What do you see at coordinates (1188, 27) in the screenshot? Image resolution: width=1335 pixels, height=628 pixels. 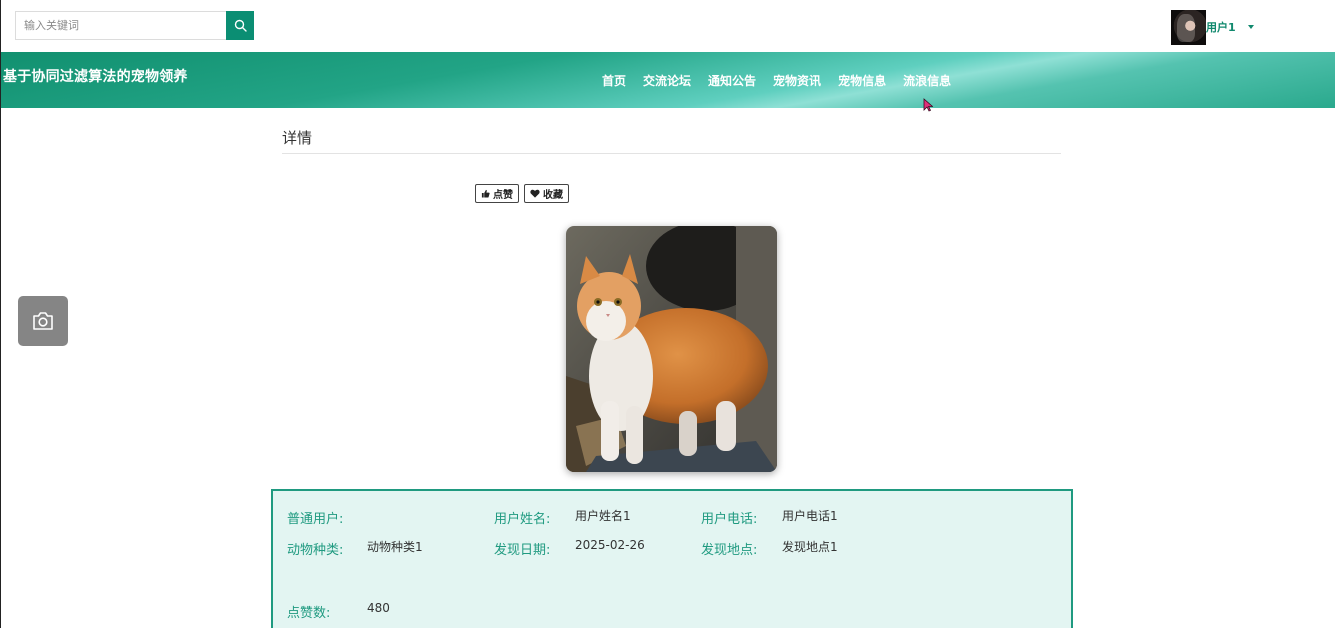 I see `avatar` at bounding box center [1188, 27].